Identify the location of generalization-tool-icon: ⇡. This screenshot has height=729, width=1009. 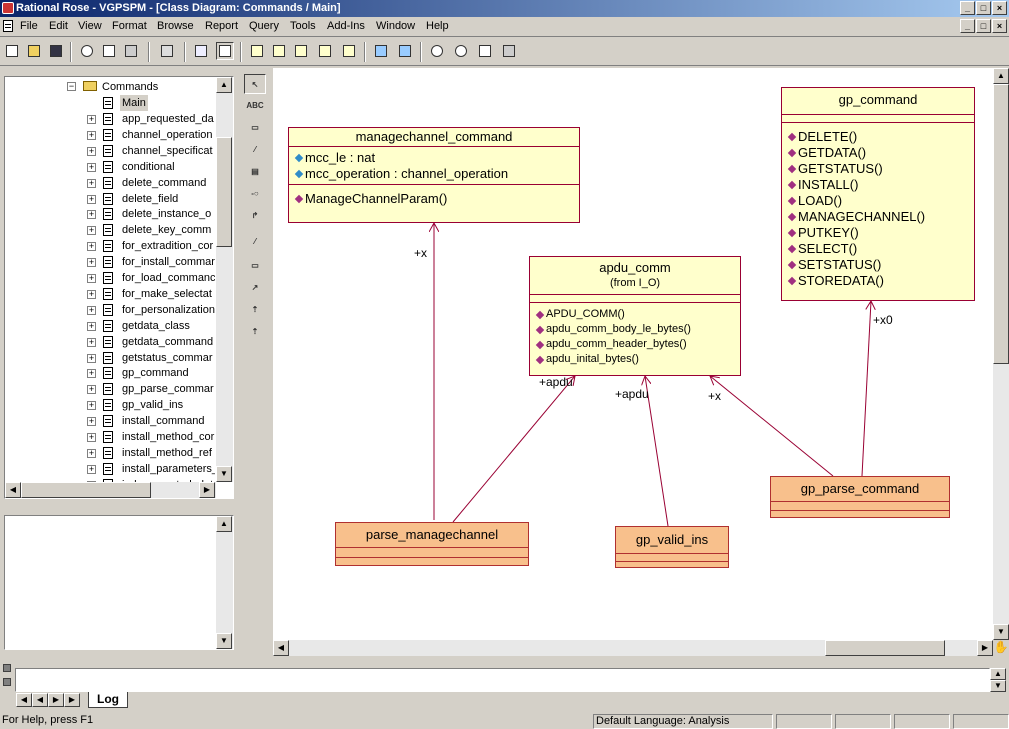
(255, 310).